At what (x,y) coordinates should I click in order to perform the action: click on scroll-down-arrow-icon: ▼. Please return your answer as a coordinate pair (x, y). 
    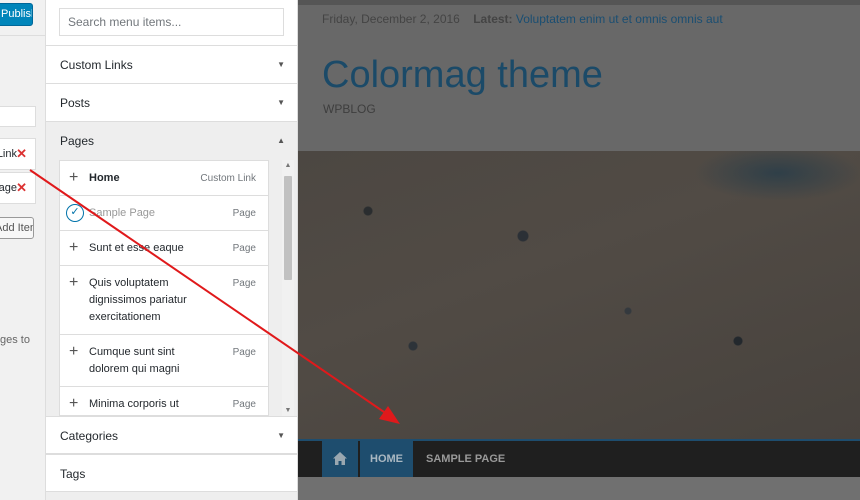
    Looking at the image, I should click on (288, 410).